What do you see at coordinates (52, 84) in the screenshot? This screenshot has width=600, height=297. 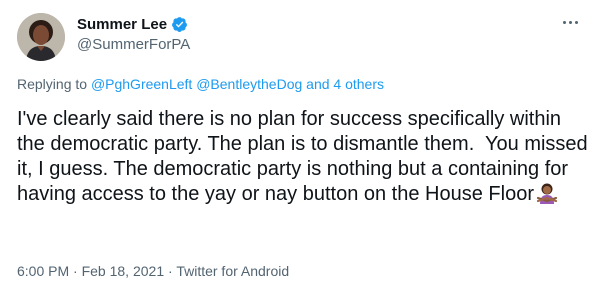 I see `replying-prefix: Replying to` at bounding box center [52, 84].